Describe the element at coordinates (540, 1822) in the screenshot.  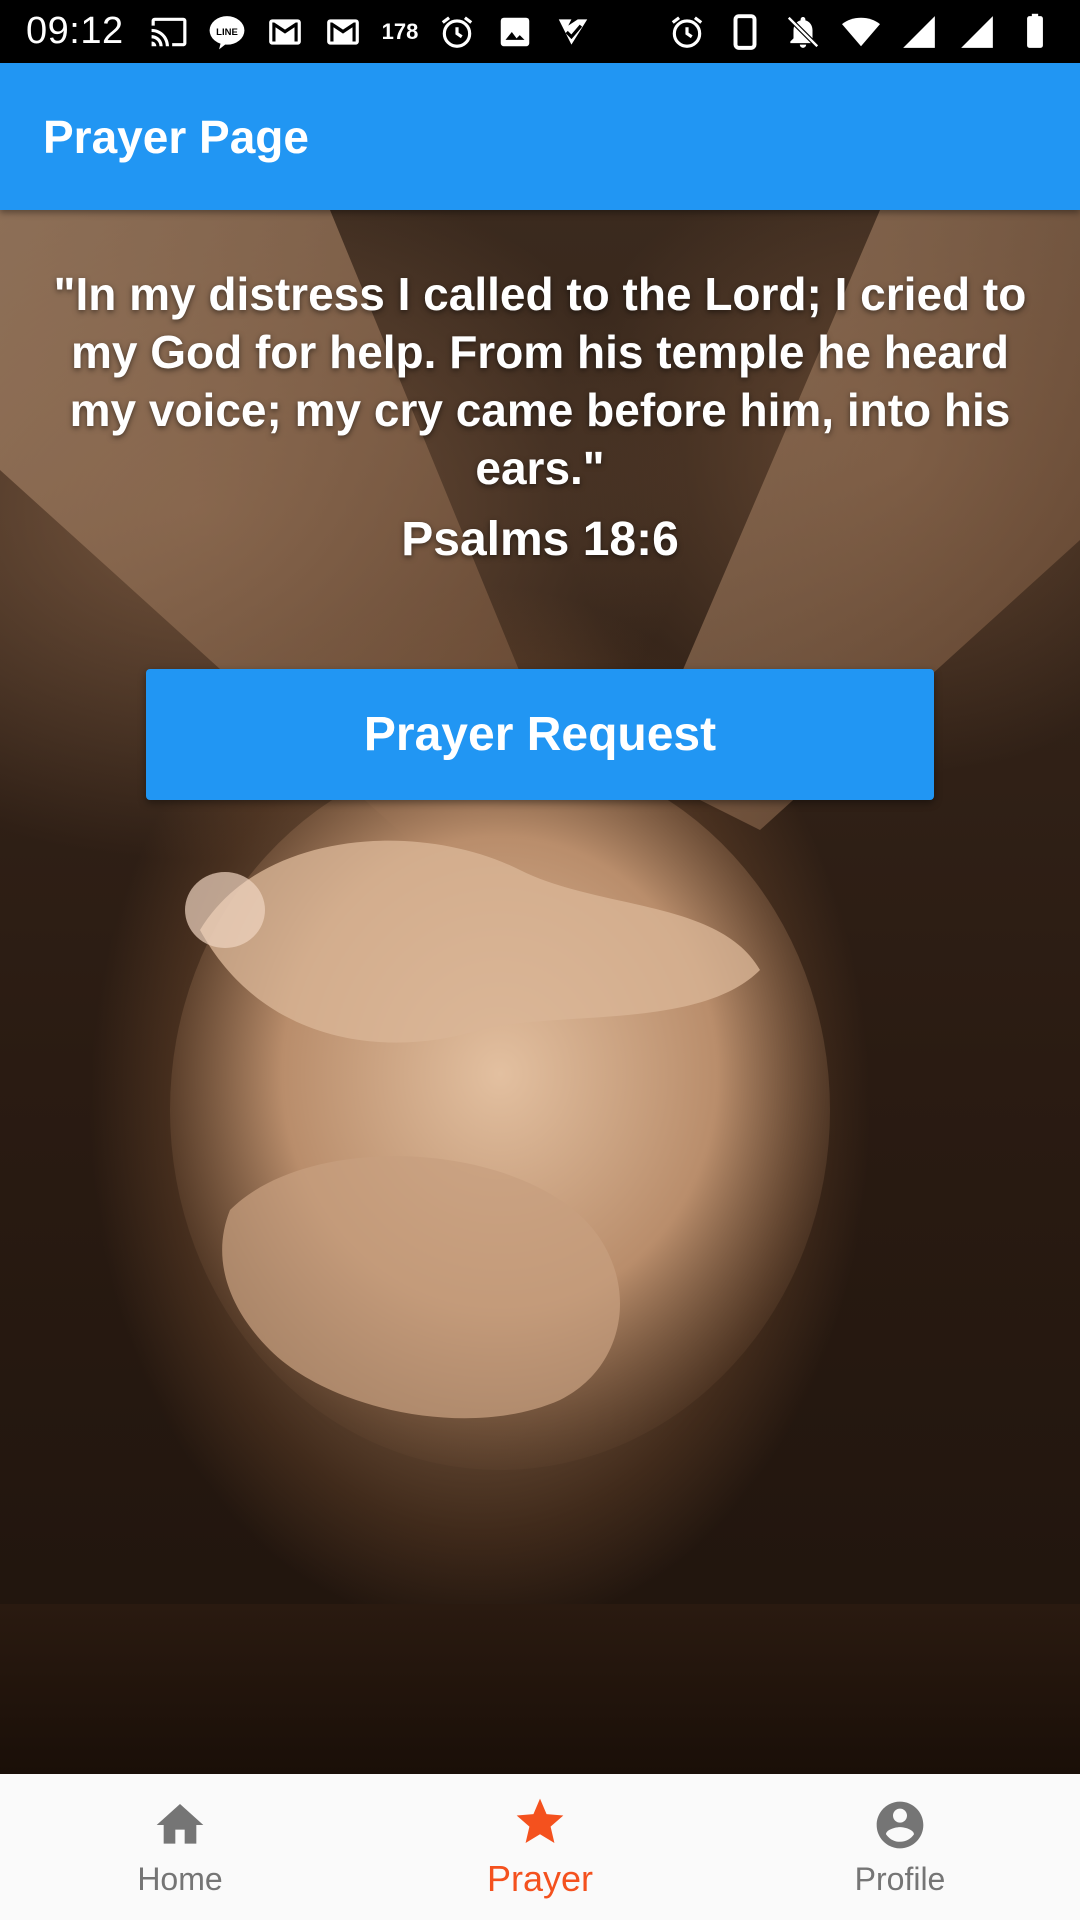
I see `star-icon` at that location.